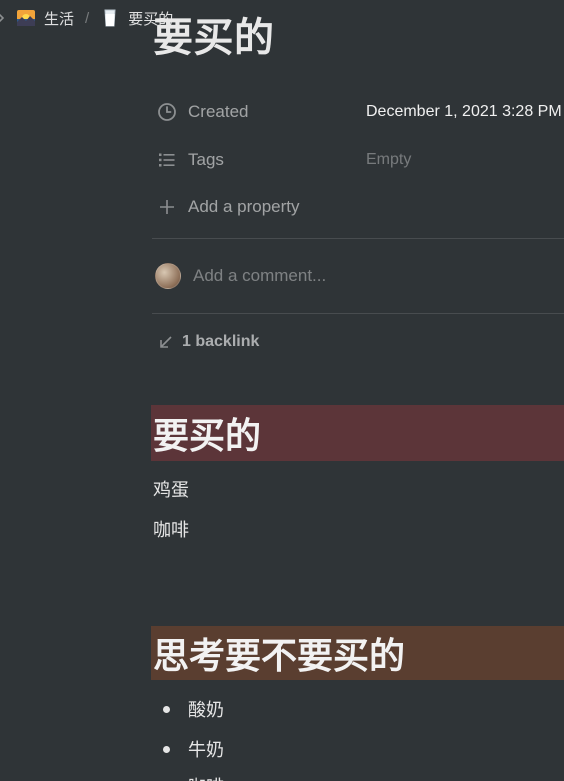 This screenshot has height=781, width=564. What do you see at coordinates (464, 112) in the screenshot?
I see `property-value-created: December 1, 2021 3:28 PM` at bounding box center [464, 112].